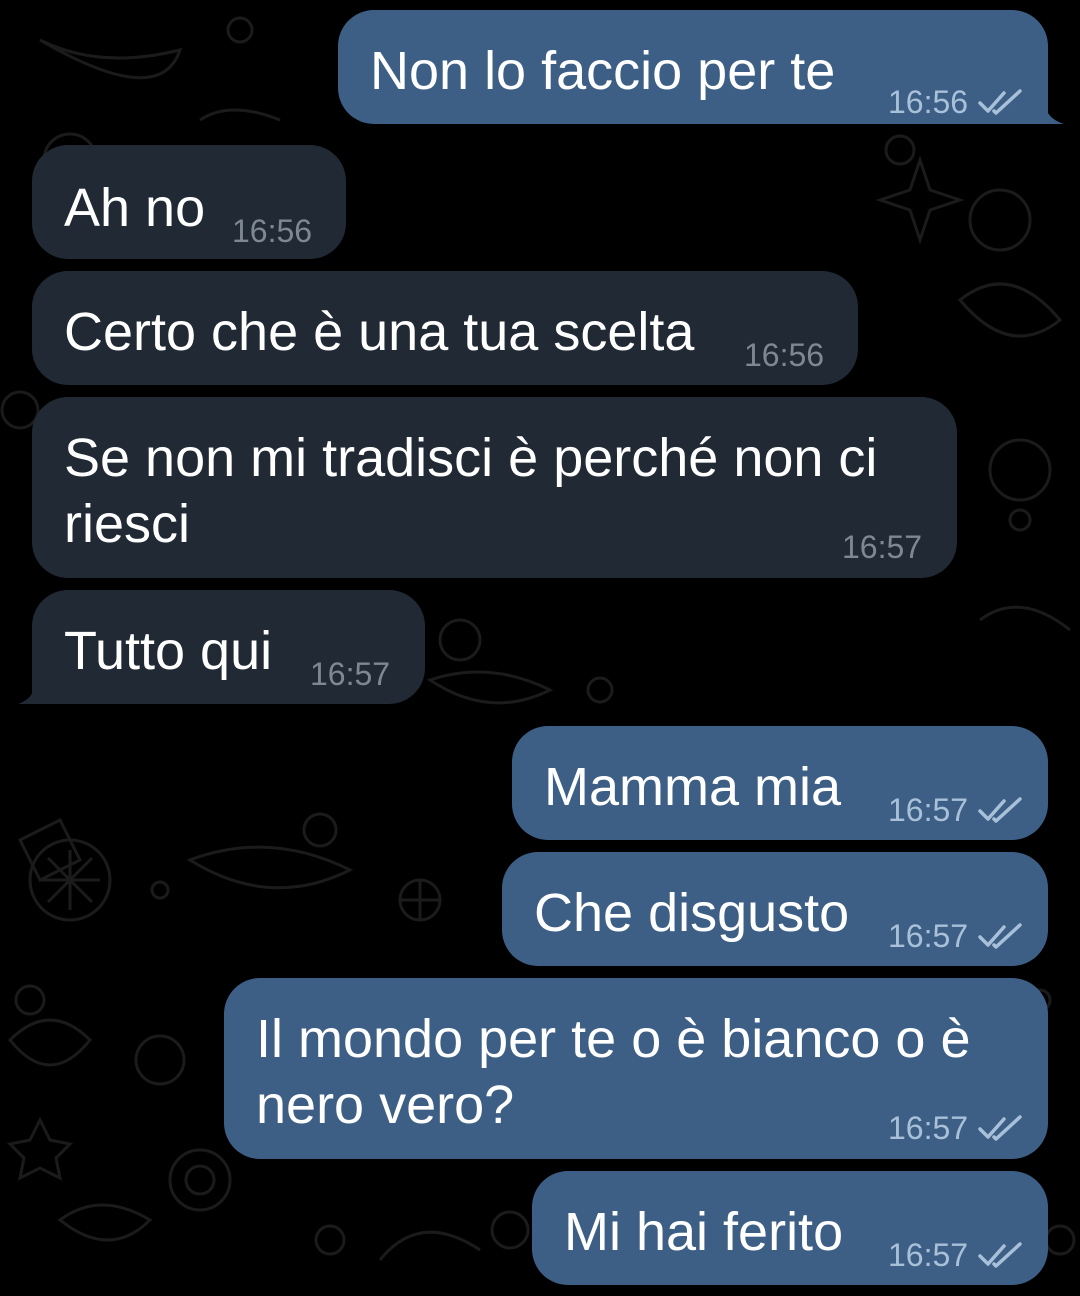 The image size is (1080, 1296). What do you see at coordinates (168, 651) in the screenshot?
I see `message-text: Tutto qui` at bounding box center [168, 651].